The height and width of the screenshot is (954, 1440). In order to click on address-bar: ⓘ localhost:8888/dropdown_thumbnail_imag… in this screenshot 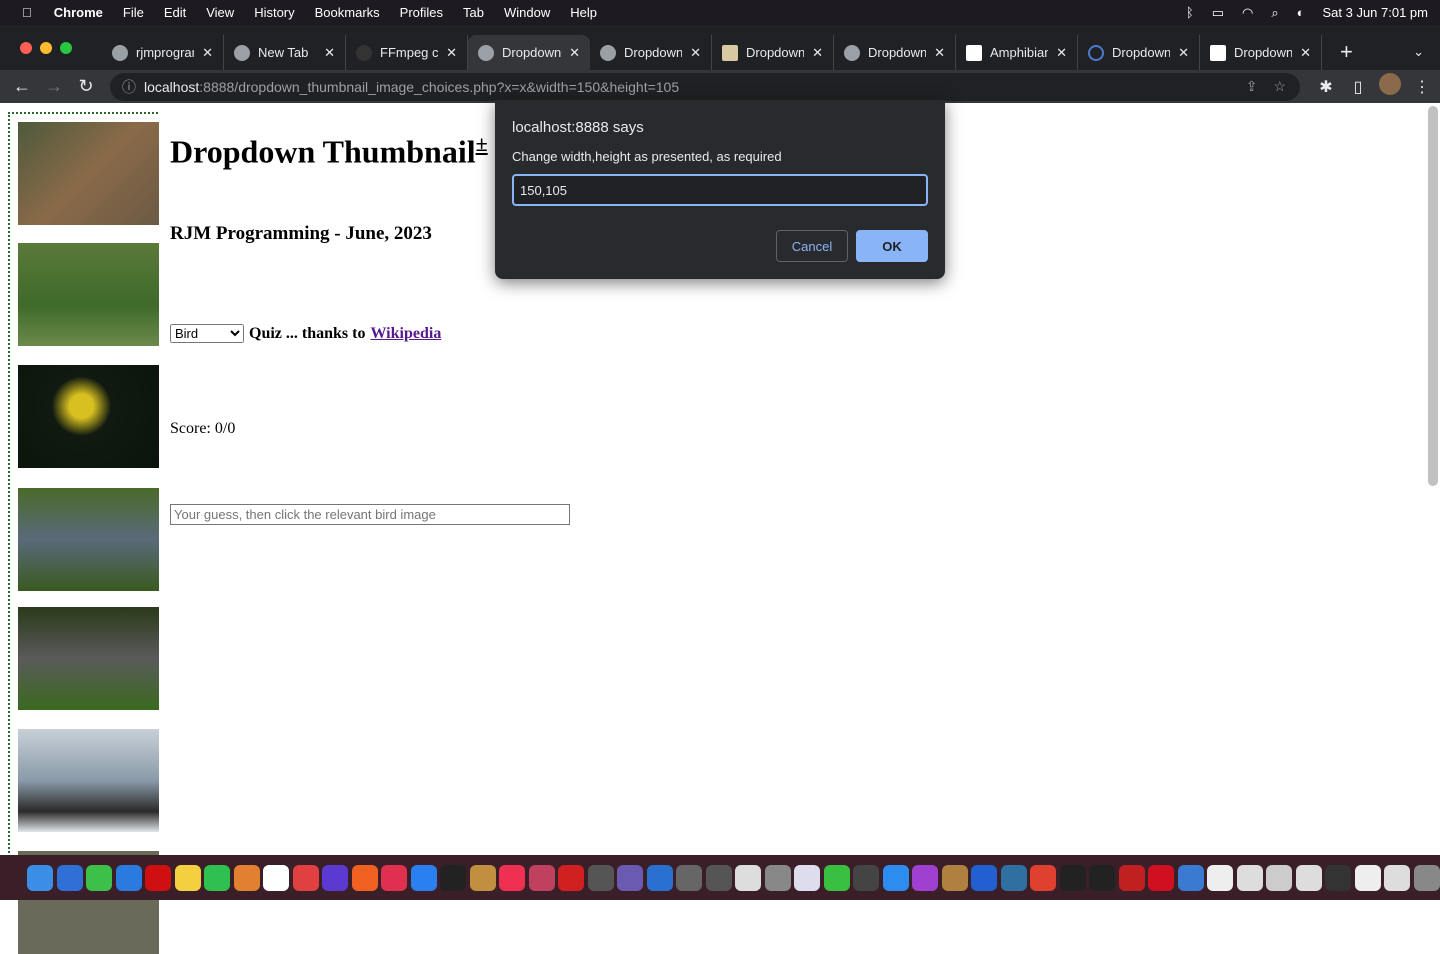, I will do `click(705, 86)`.